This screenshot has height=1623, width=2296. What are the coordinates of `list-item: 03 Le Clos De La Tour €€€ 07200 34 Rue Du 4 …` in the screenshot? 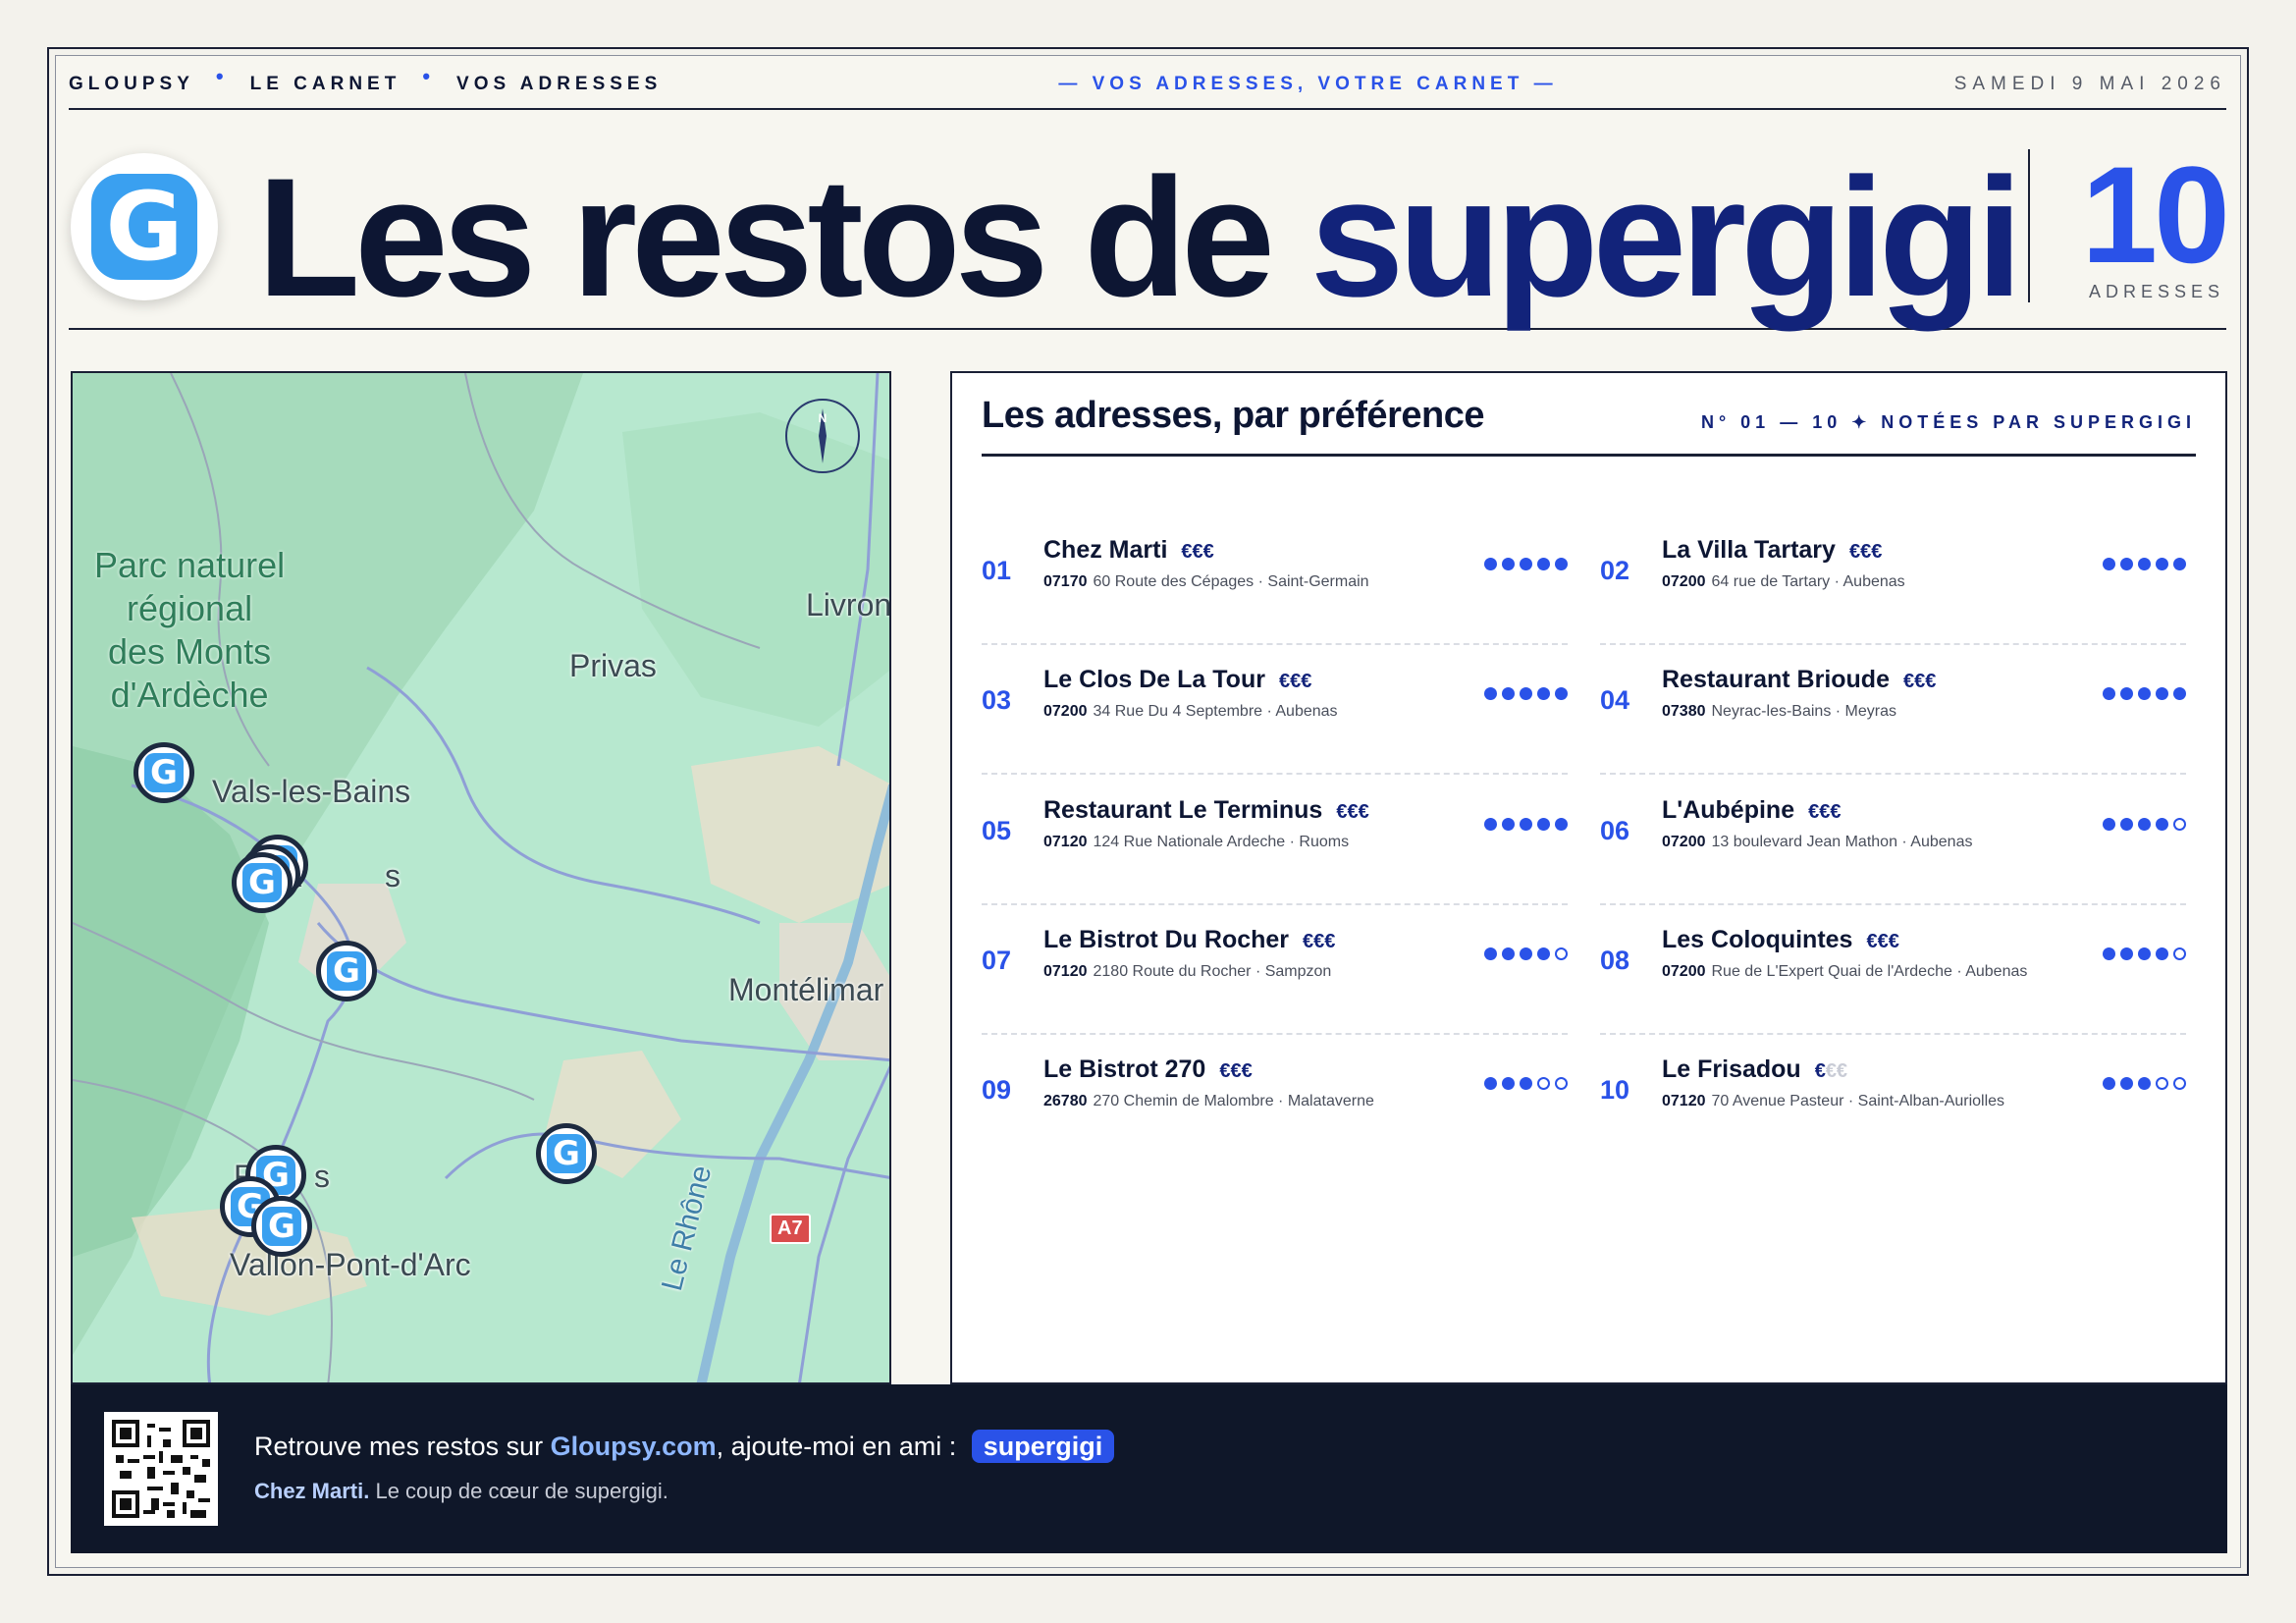 It's located at (1275, 713).